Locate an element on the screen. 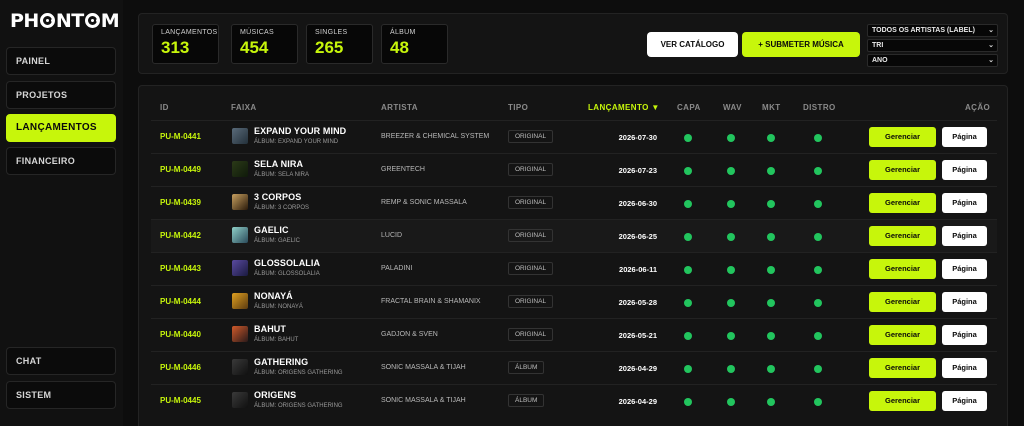  column-header-release: LANÇAMENTO ▼ is located at coordinates (624, 107).